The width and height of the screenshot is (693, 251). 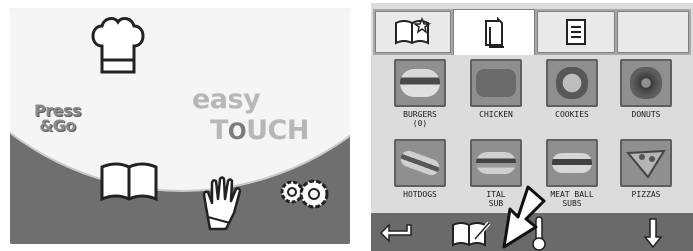 I want to click on tab-book-star, so click(x=413, y=32).